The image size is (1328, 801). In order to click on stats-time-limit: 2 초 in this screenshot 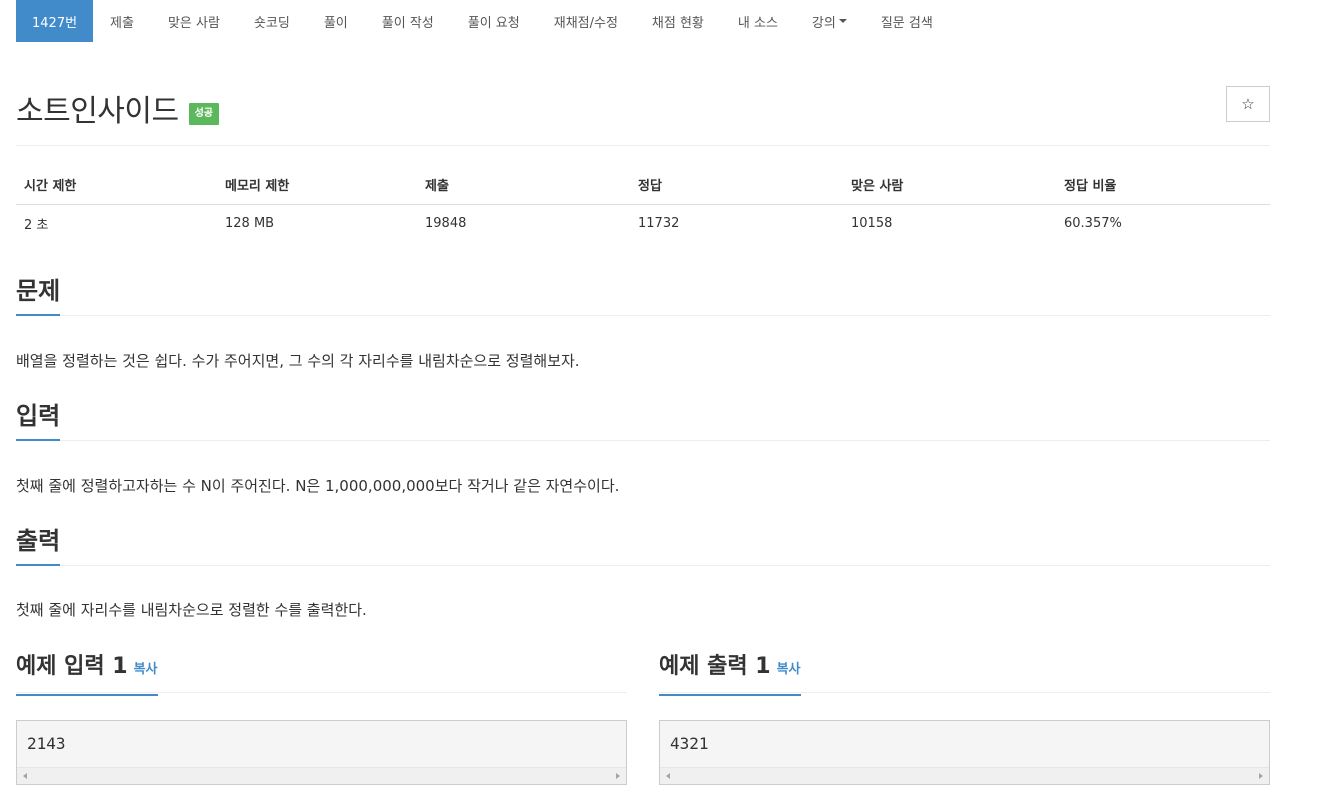, I will do `click(36, 225)`.